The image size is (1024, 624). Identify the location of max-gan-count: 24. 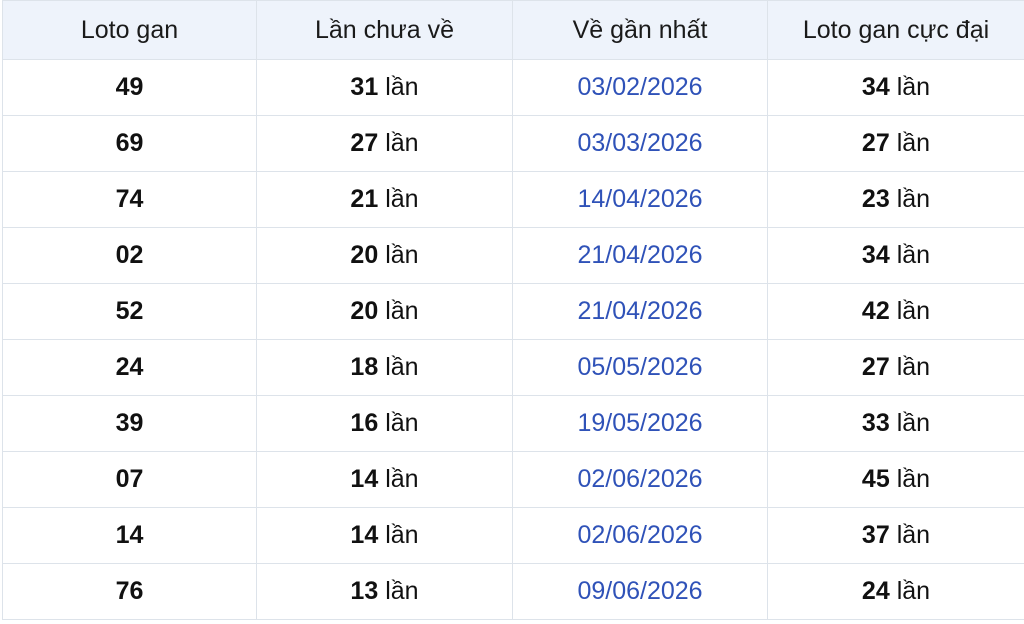
(875, 591).